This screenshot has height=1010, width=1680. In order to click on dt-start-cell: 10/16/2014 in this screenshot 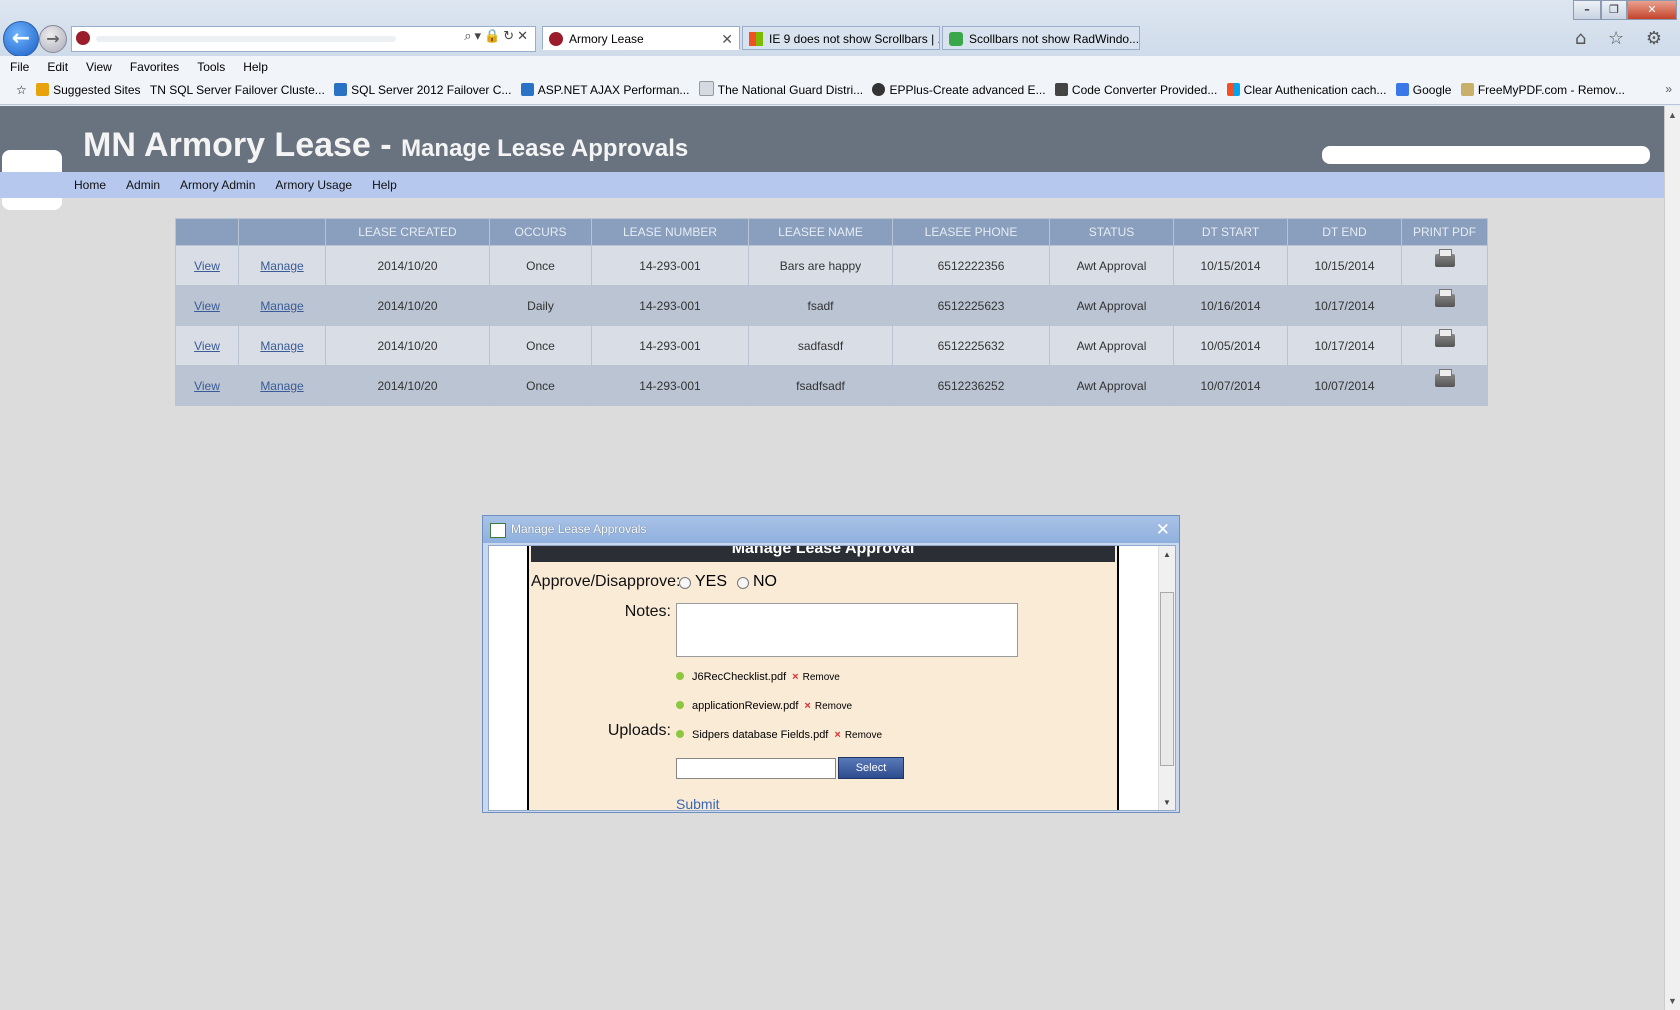, I will do `click(1230, 305)`.